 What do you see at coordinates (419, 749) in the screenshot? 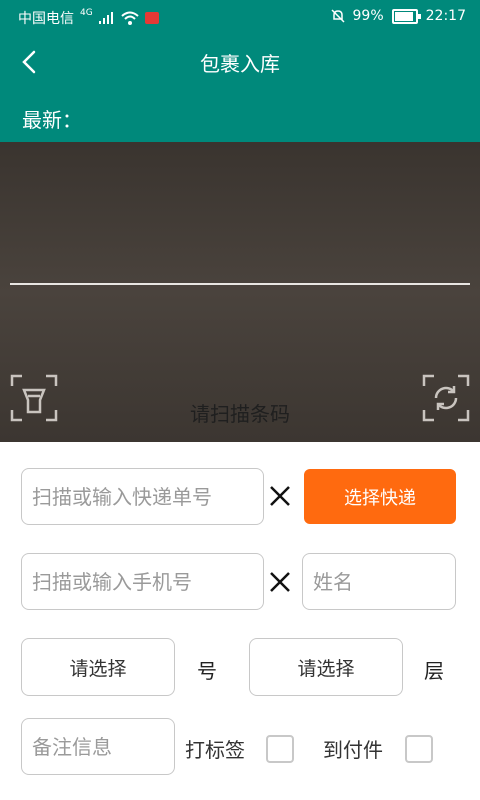
I see `cod-checkbox` at bounding box center [419, 749].